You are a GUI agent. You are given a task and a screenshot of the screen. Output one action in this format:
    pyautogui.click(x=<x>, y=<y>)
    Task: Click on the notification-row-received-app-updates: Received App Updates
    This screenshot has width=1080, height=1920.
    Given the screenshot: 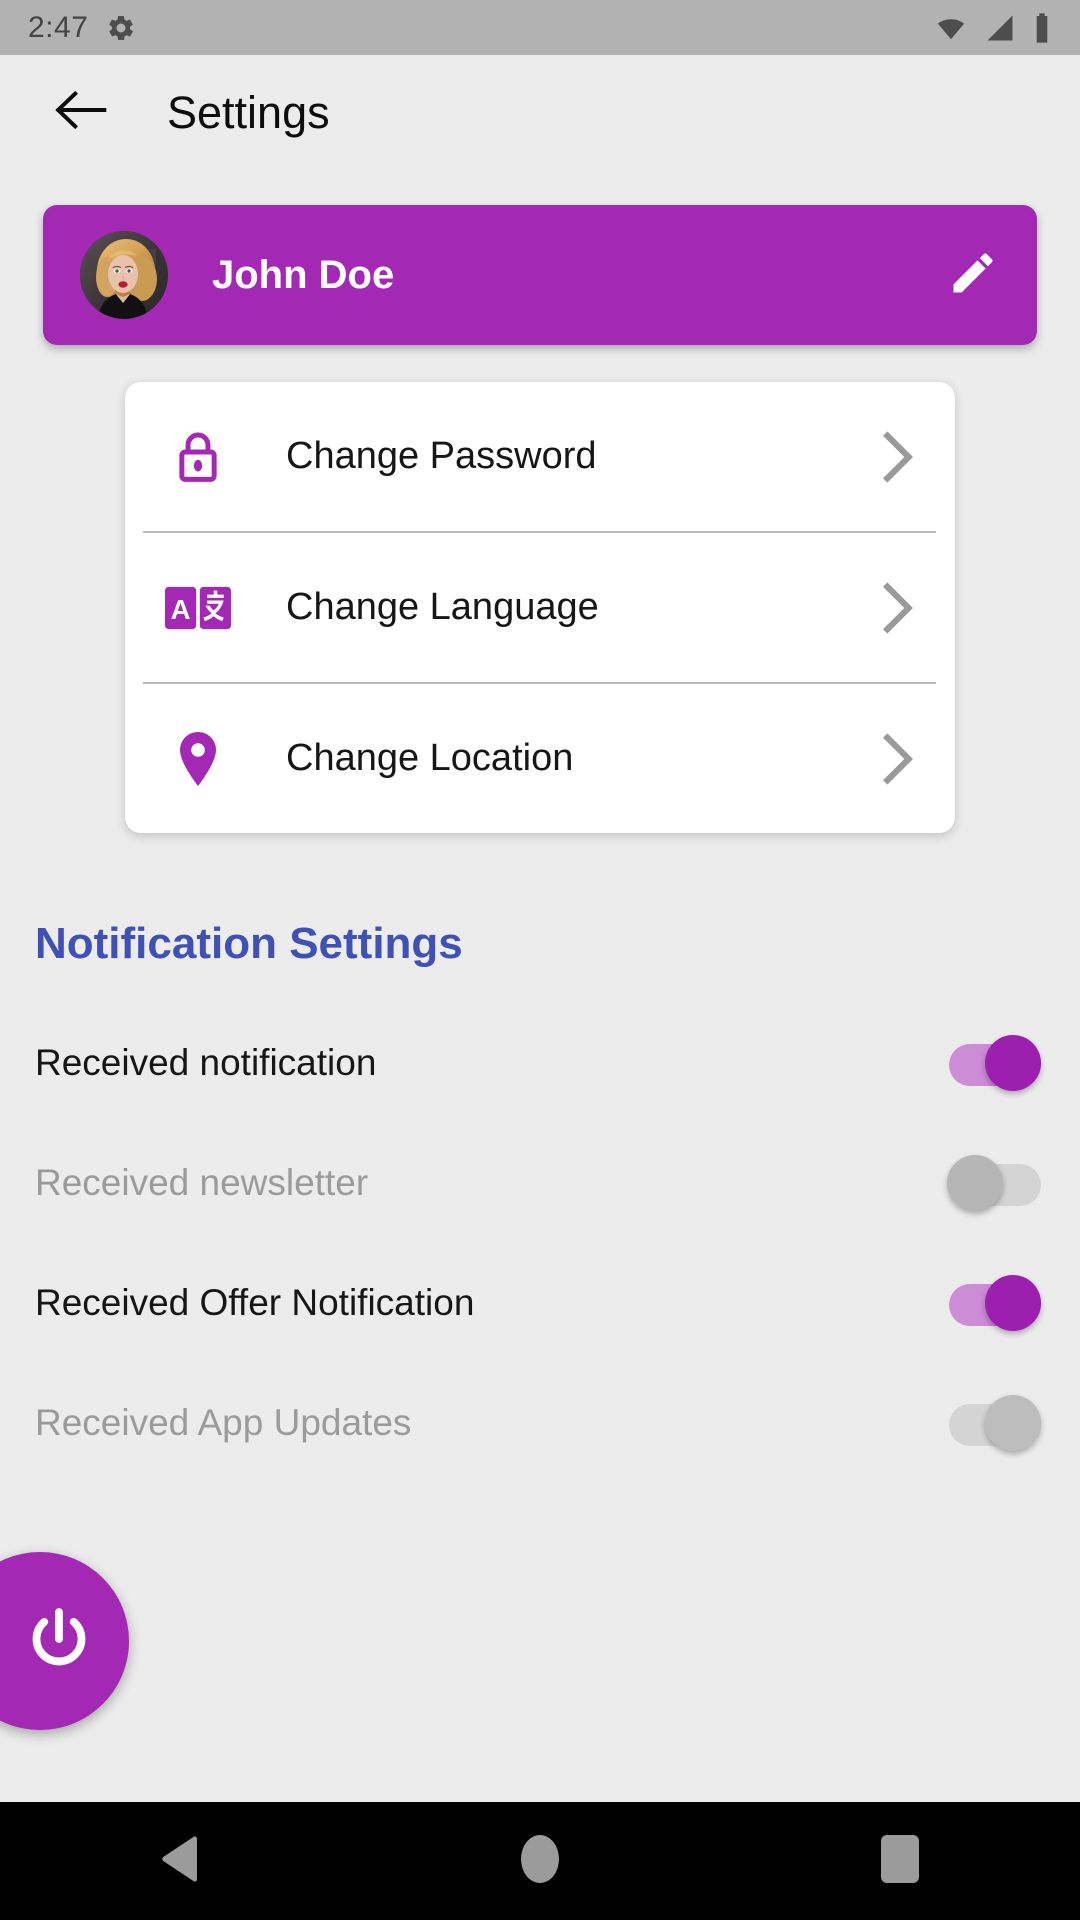 What is the action you would take?
    pyautogui.click(x=540, y=1423)
    